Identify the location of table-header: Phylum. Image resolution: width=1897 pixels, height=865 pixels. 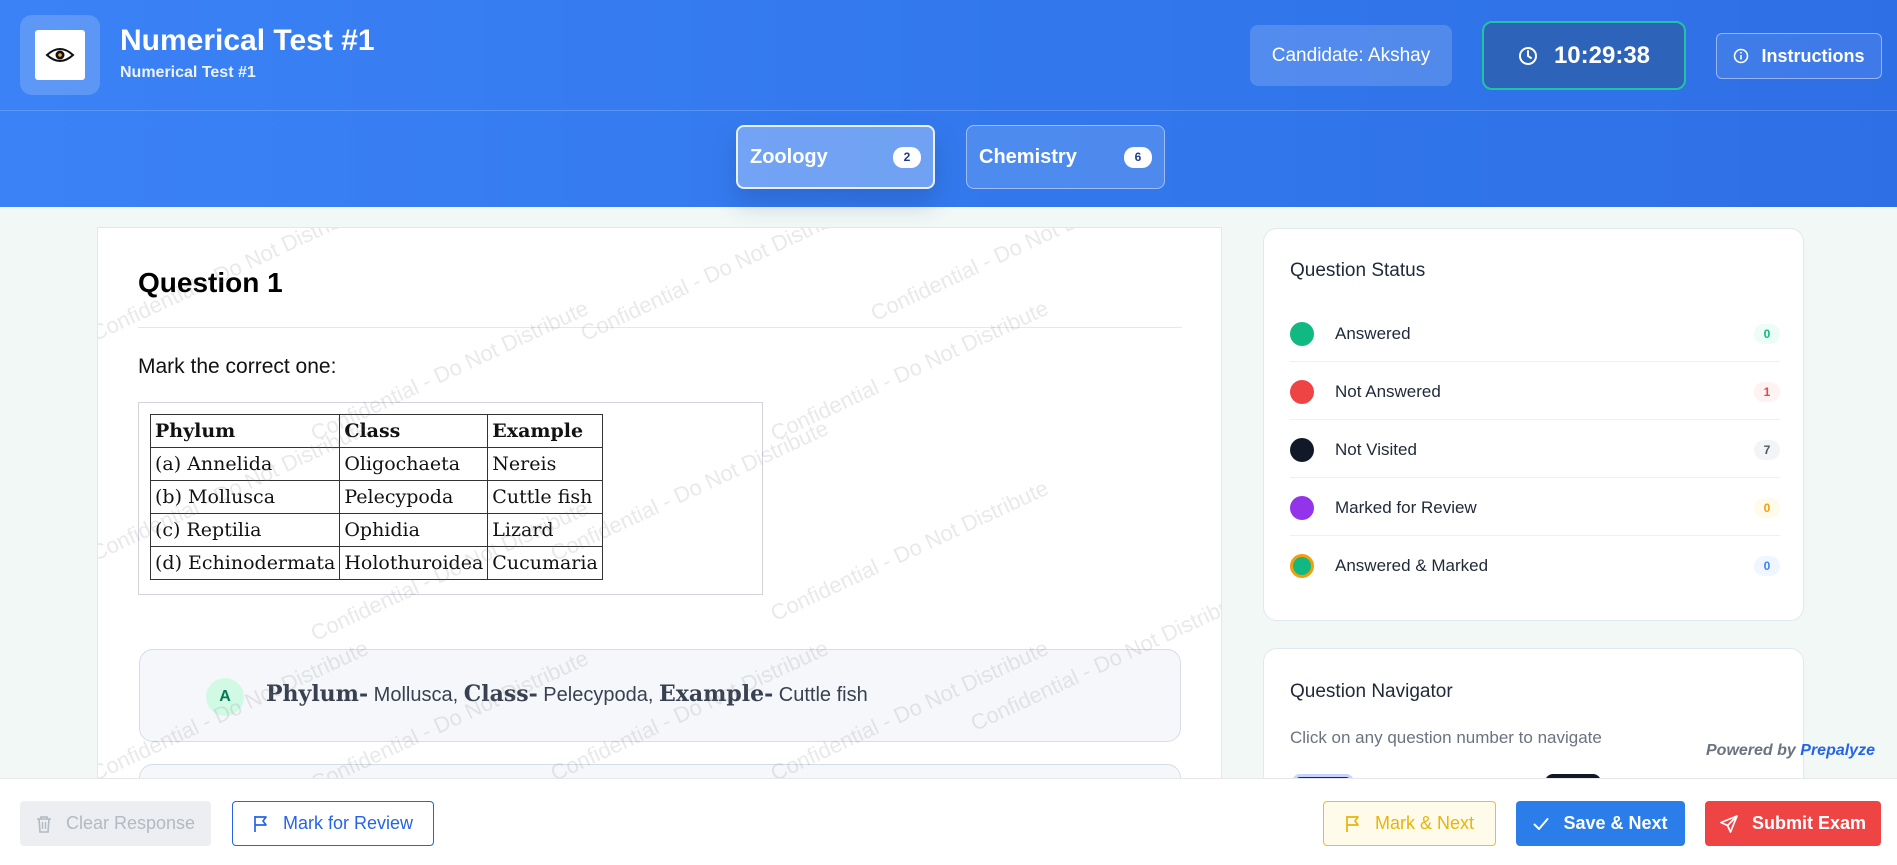
(245, 431).